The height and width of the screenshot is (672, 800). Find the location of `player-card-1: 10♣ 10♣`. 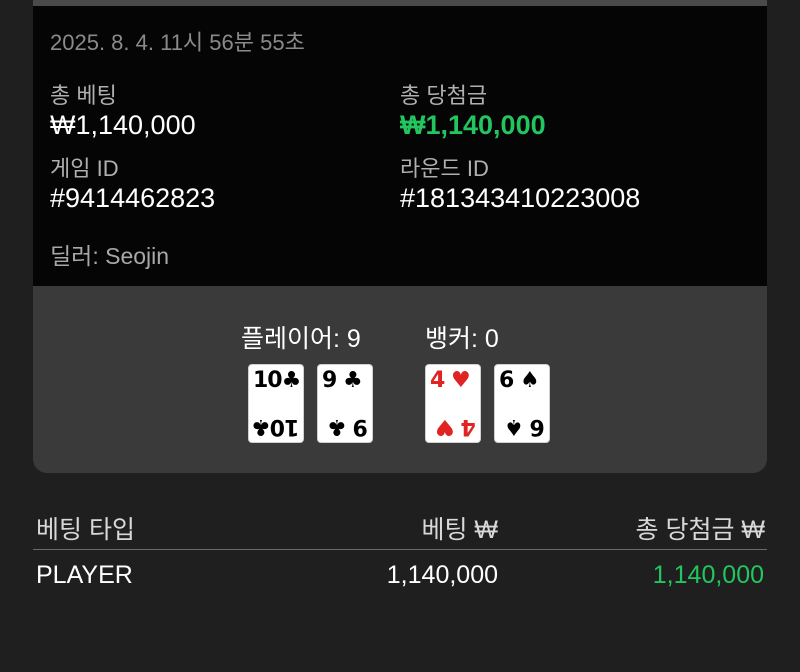

player-card-1: 10♣ 10♣ is located at coordinates (276, 403).